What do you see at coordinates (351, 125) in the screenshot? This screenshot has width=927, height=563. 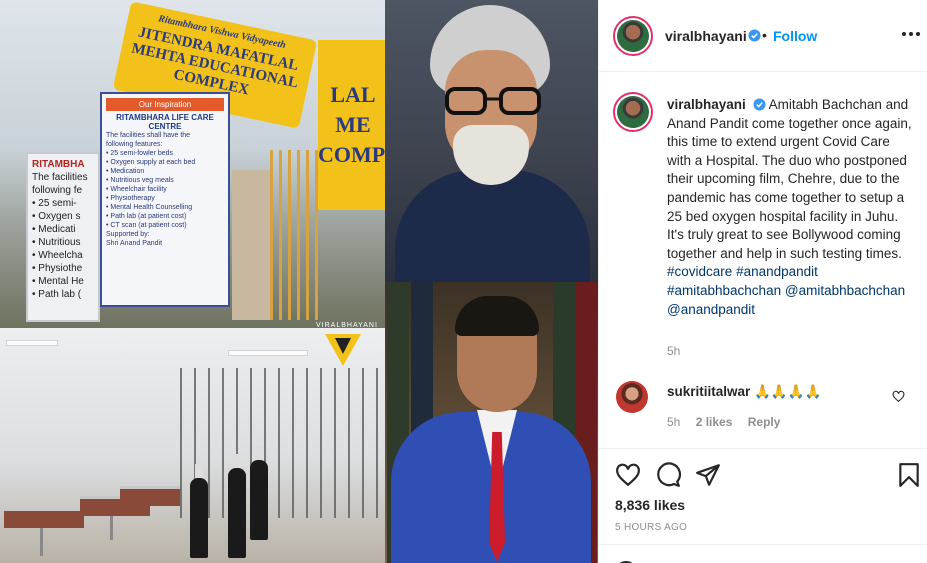 I see `side-yellow-sign: LAL ME COMPLE` at bounding box center [351, 125].